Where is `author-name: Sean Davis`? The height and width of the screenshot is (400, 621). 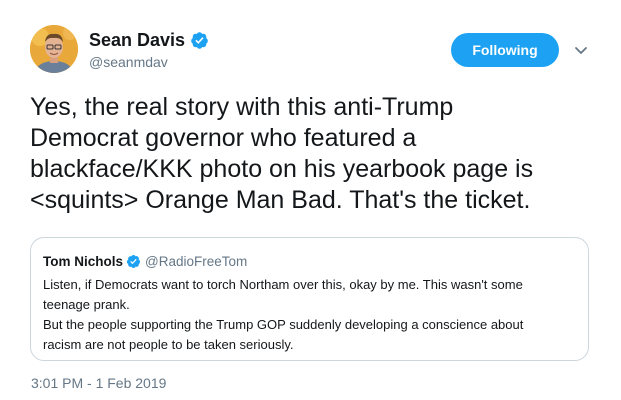
author-name: Sean Davis is located at coordinates (137, 40).